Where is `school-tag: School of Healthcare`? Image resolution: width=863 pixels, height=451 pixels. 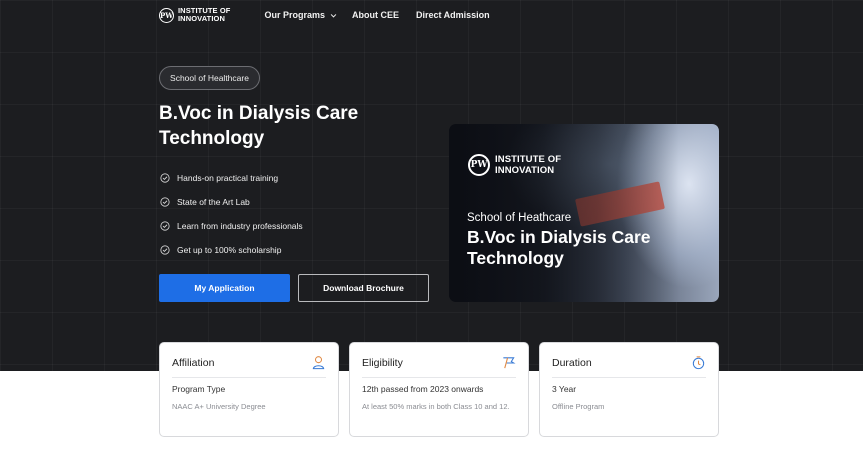
school-tag: School of Healthcare is located at coordinates (209, 78).